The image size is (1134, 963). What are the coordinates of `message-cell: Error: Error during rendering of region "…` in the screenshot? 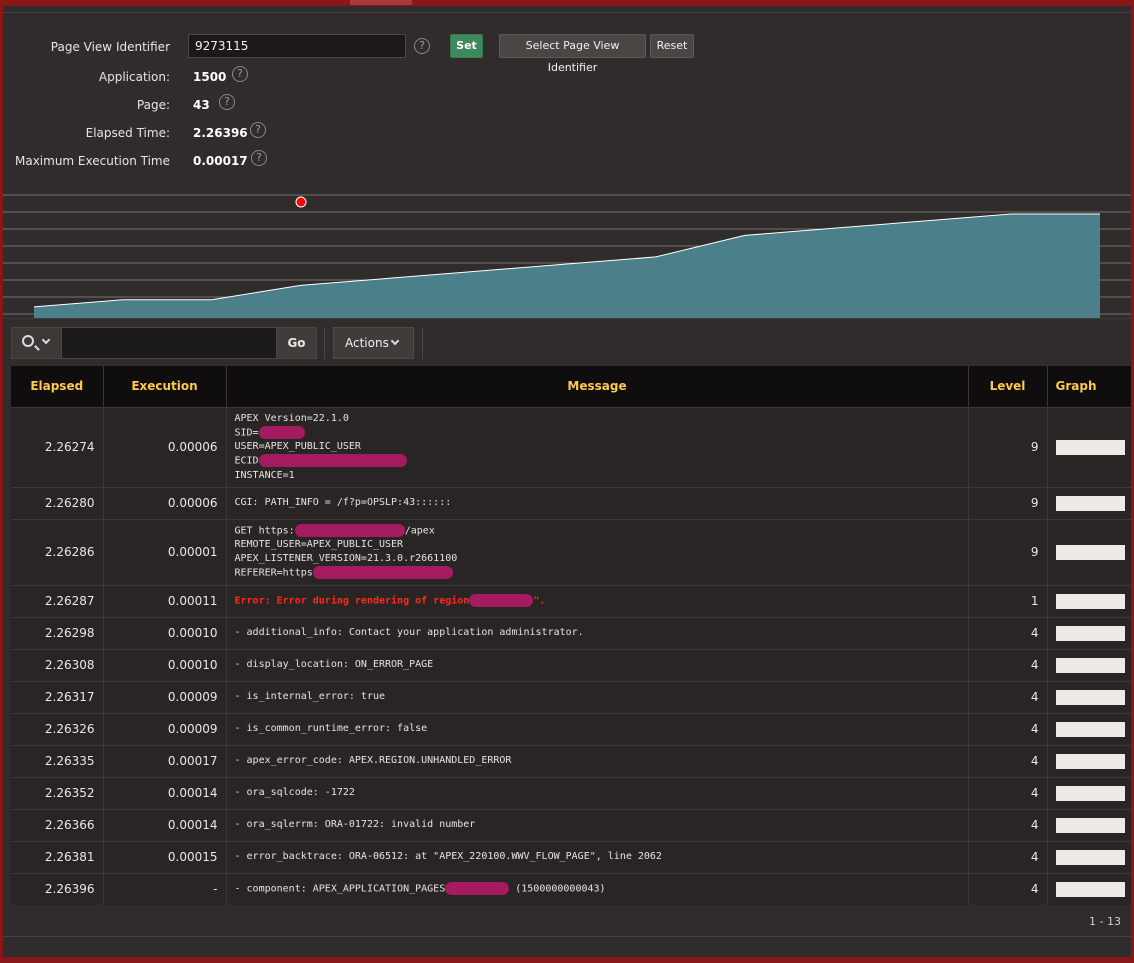 It's located at (597, 600).